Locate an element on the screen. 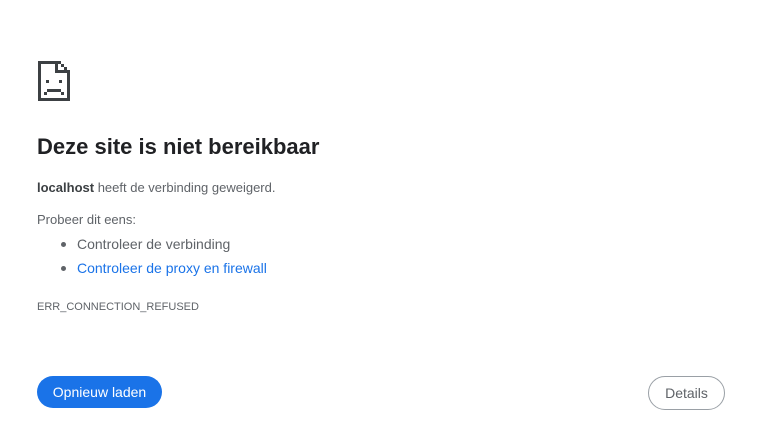 This screenshot has width=762, height=432. suggestion-check-proxy: Controleer de proxy en firewall is located at coordinates (152, 270).